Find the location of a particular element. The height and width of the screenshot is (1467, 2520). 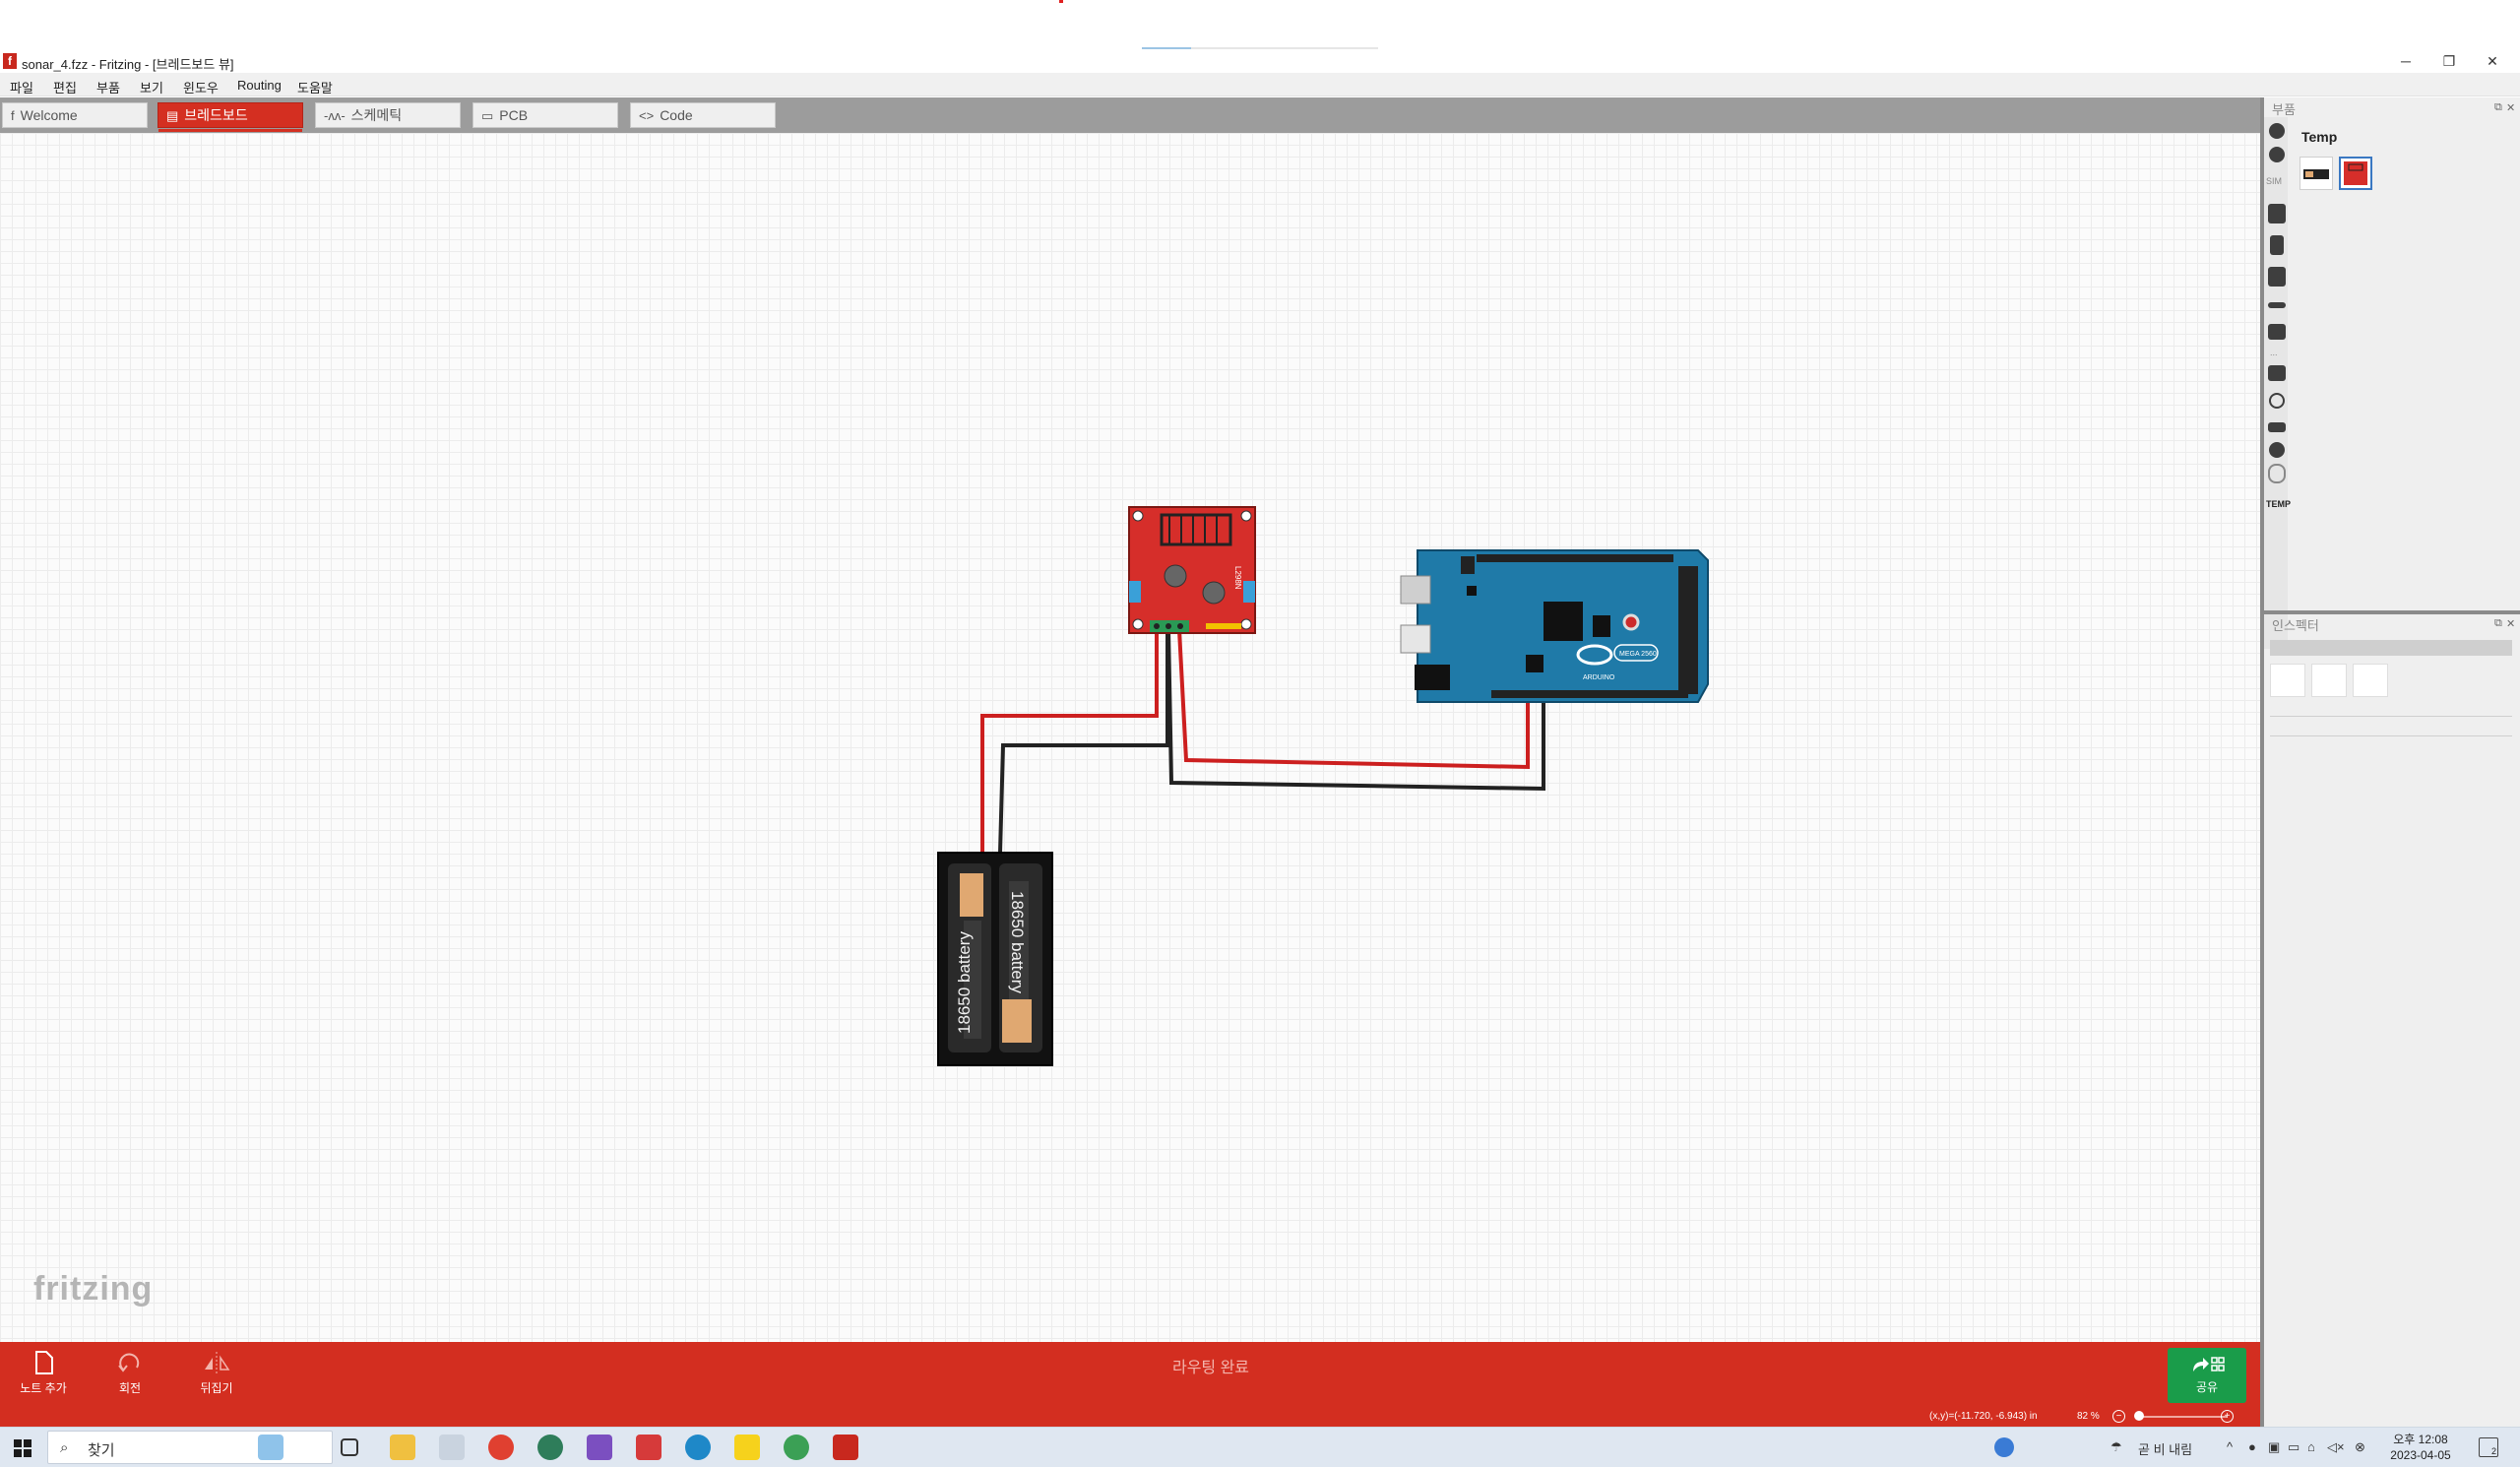

core-parts-icon is located at coordinates (2277, 154).